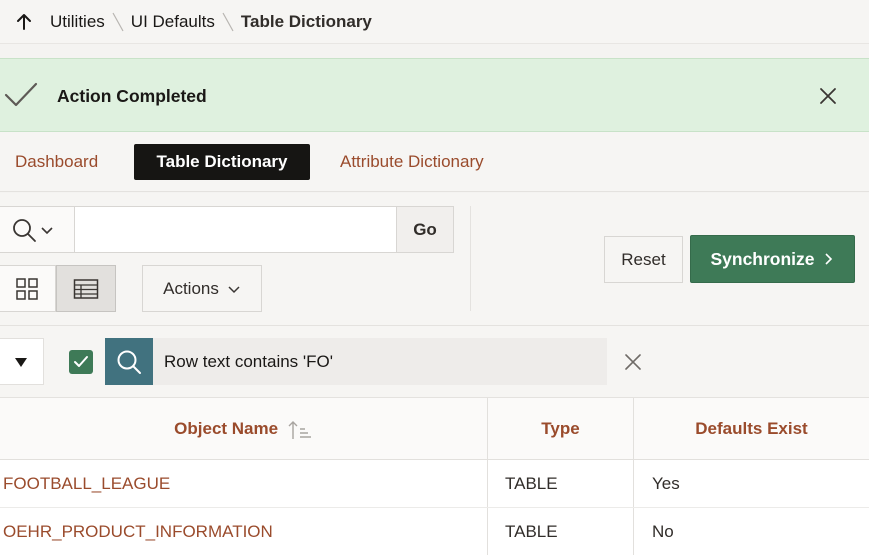  I want to click on report-view-button, so click(86, 288).